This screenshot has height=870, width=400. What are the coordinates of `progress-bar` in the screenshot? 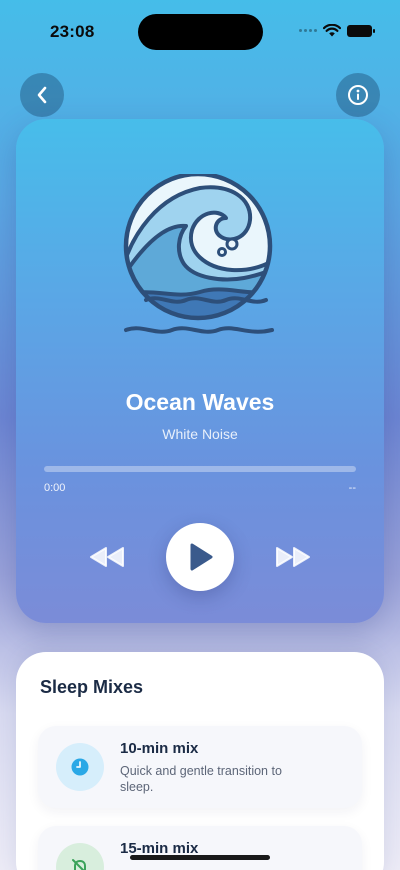 It's located at (200, 469).